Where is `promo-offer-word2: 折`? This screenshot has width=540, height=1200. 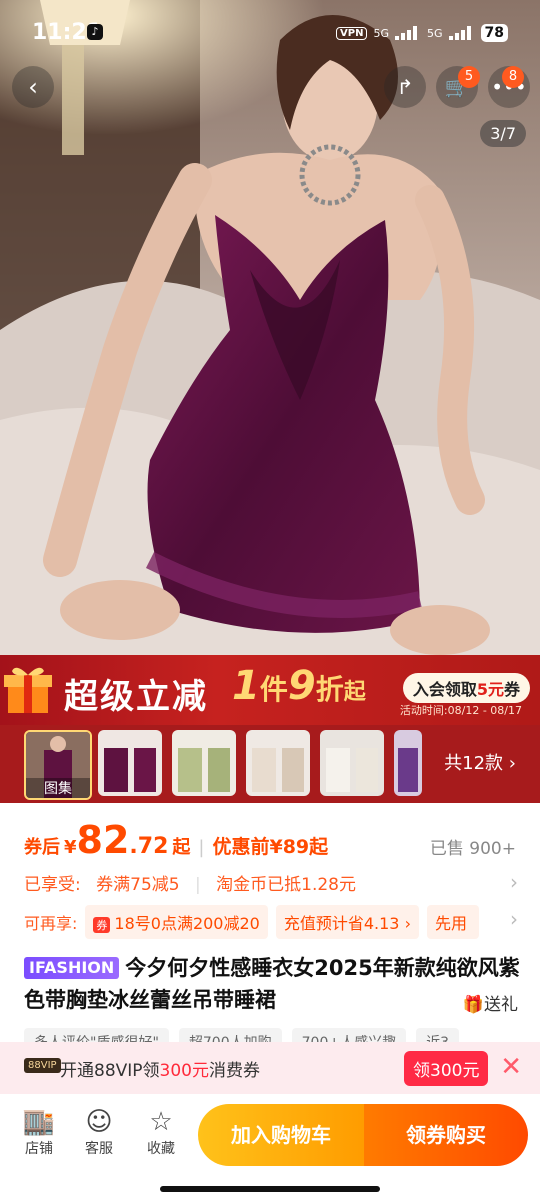 promo-offer-word2: 折 is located at coordinates (329, 689).